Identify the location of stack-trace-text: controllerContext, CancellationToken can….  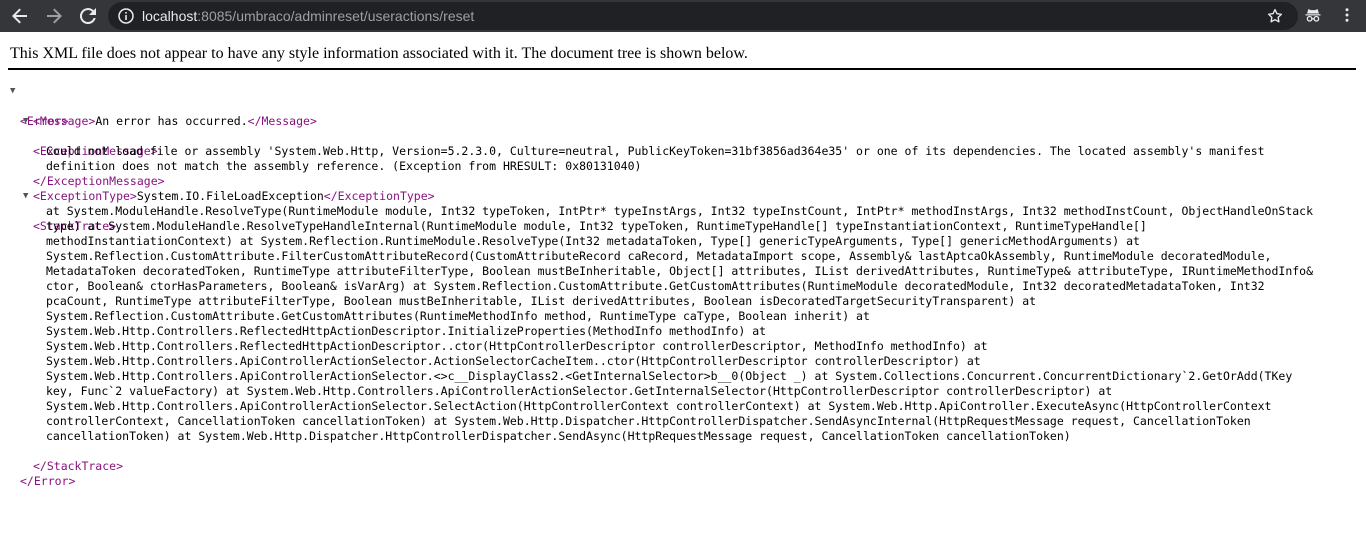
(648, 421).